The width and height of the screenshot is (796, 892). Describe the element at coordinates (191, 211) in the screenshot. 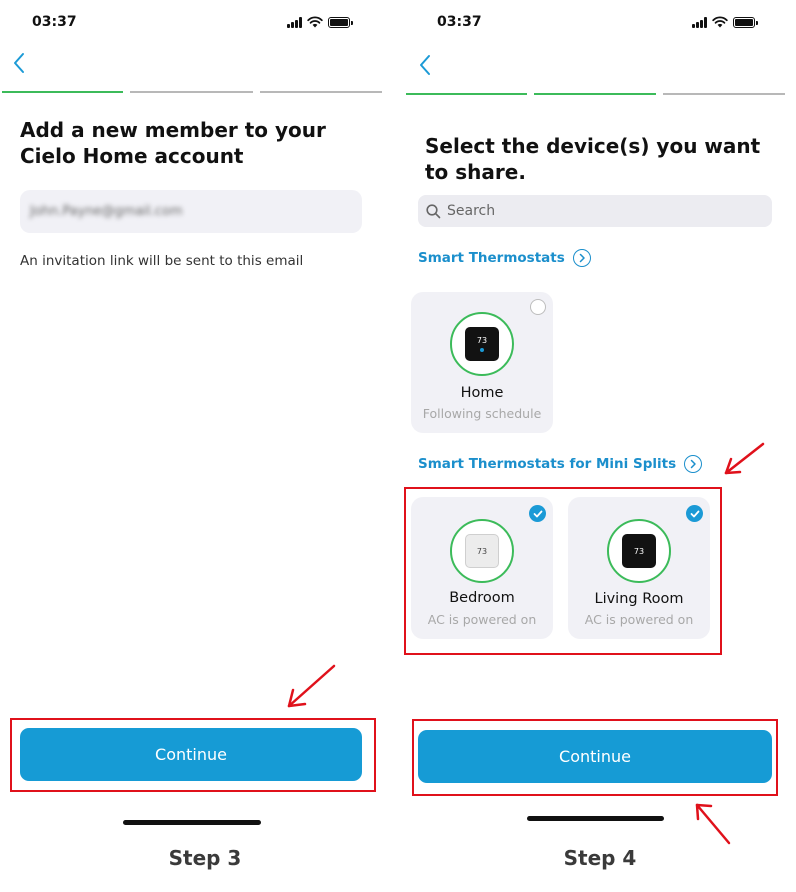

I see `email-field: John.Payne@gmail.com` at that location.